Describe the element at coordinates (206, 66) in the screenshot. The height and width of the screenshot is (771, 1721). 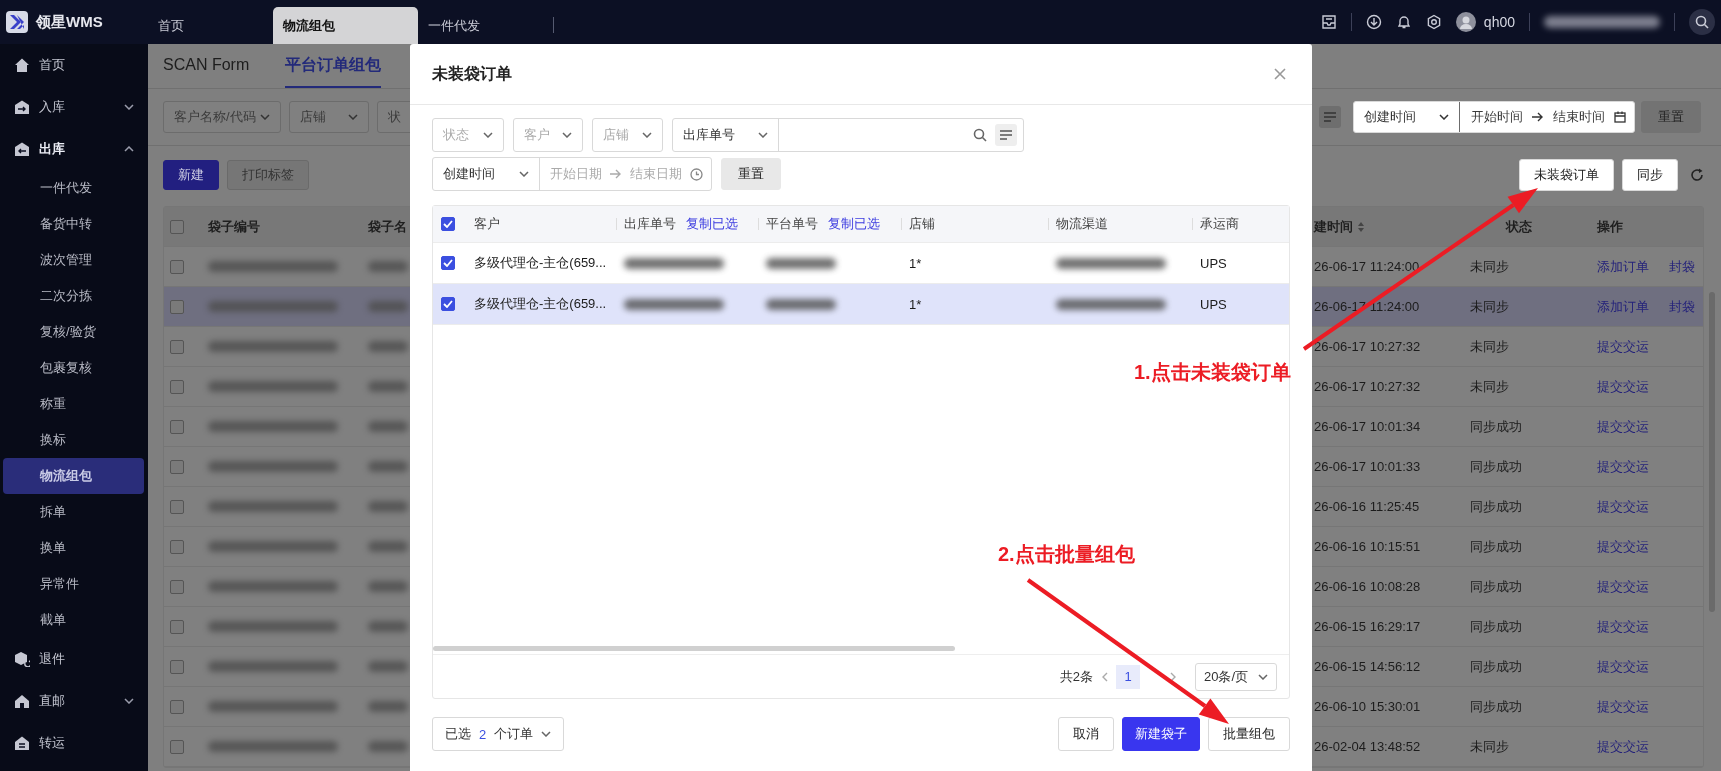
I see `tab: SCAN Form` at that location.